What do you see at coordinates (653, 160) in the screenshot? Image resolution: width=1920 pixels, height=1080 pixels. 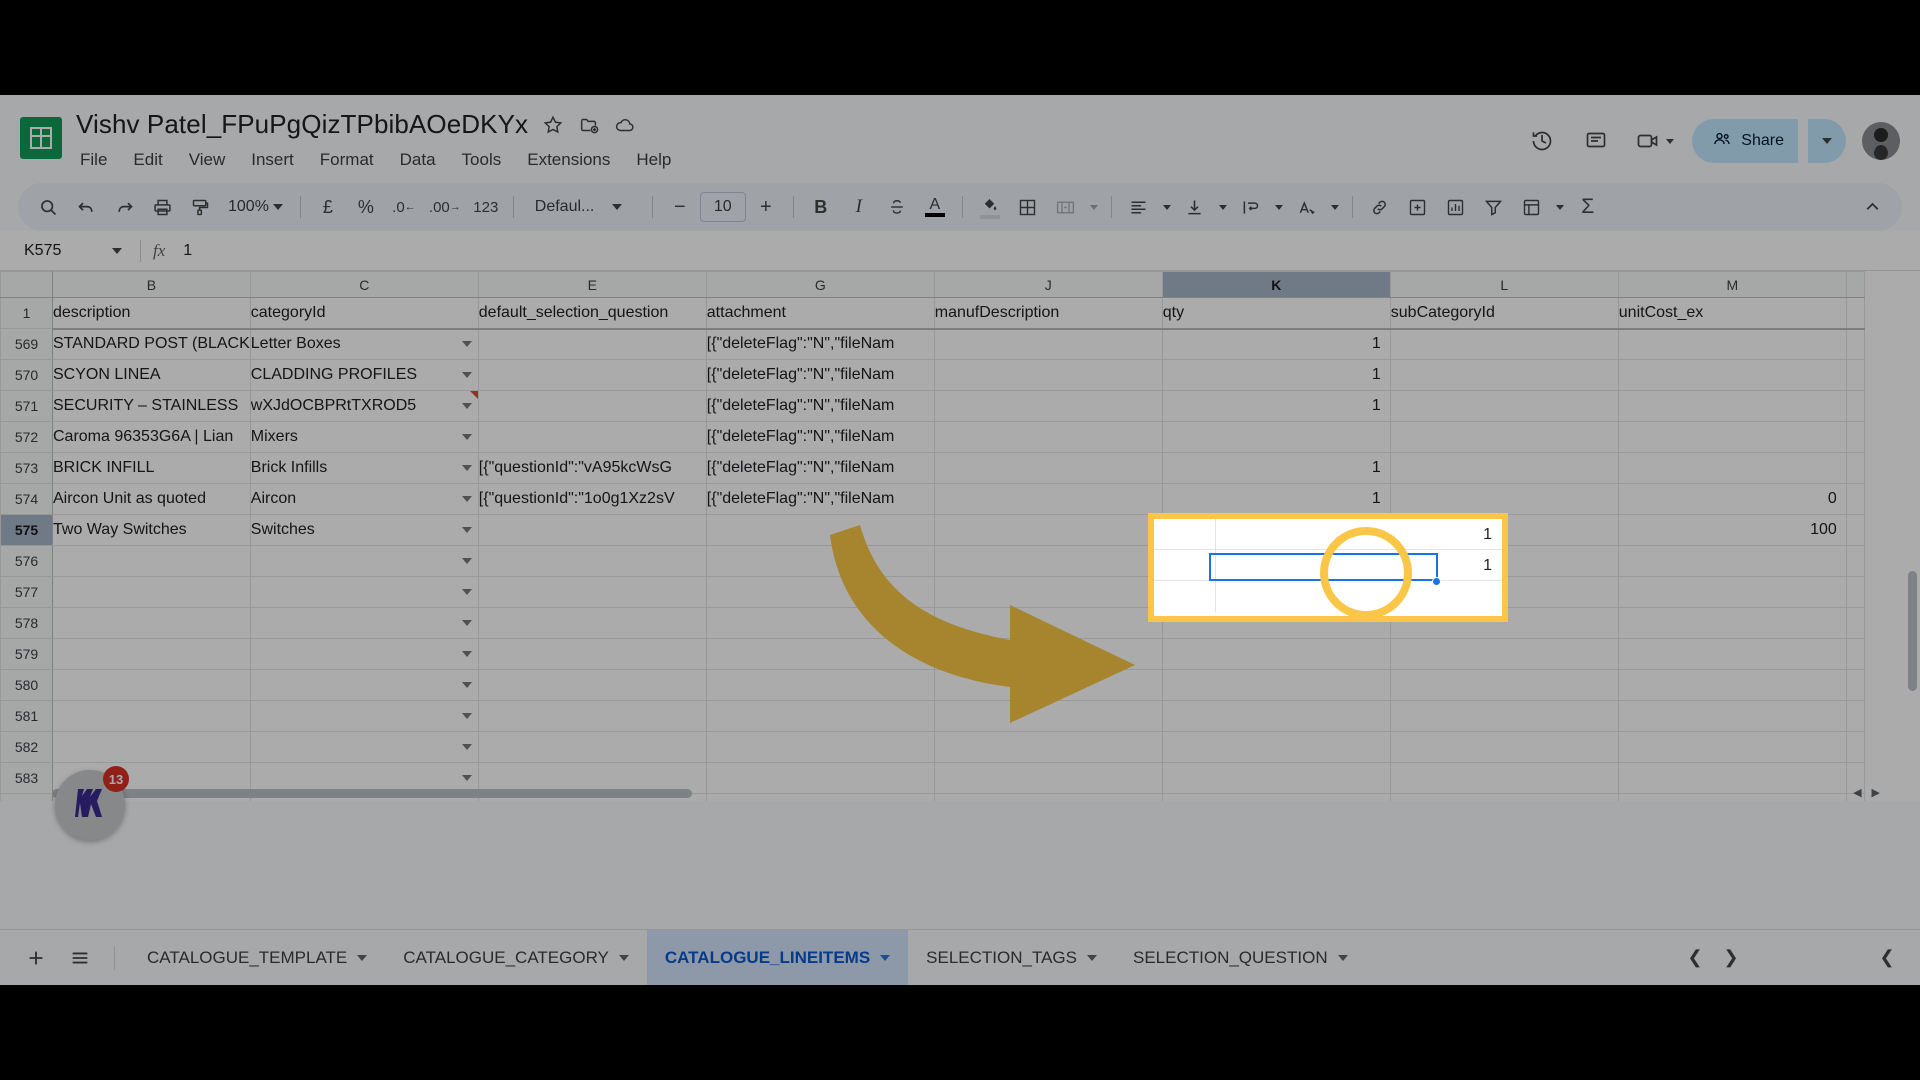 I see `menu-help: Help` at bounding box center [653, 160].